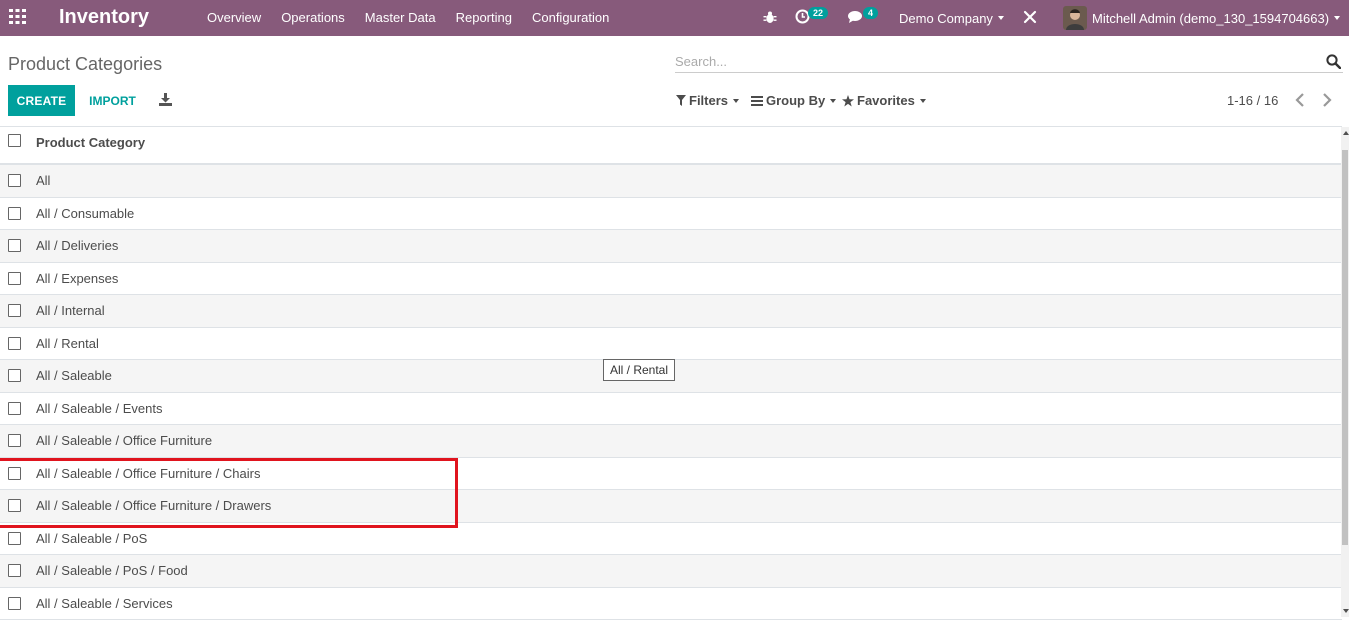 This screenshot has width=1349, height=620. I want to click on menu-configuration: Configuration, so click(570, 17).